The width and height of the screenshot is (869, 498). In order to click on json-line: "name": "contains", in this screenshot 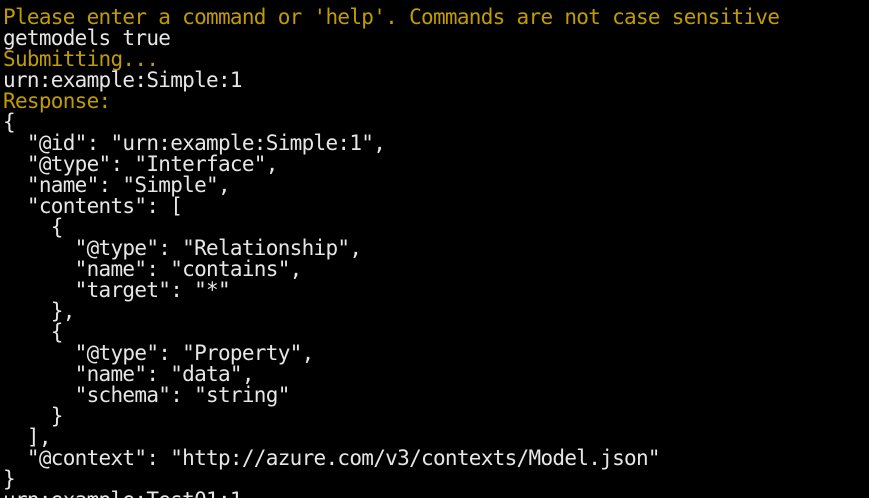, I will do `click(153, 269)`.